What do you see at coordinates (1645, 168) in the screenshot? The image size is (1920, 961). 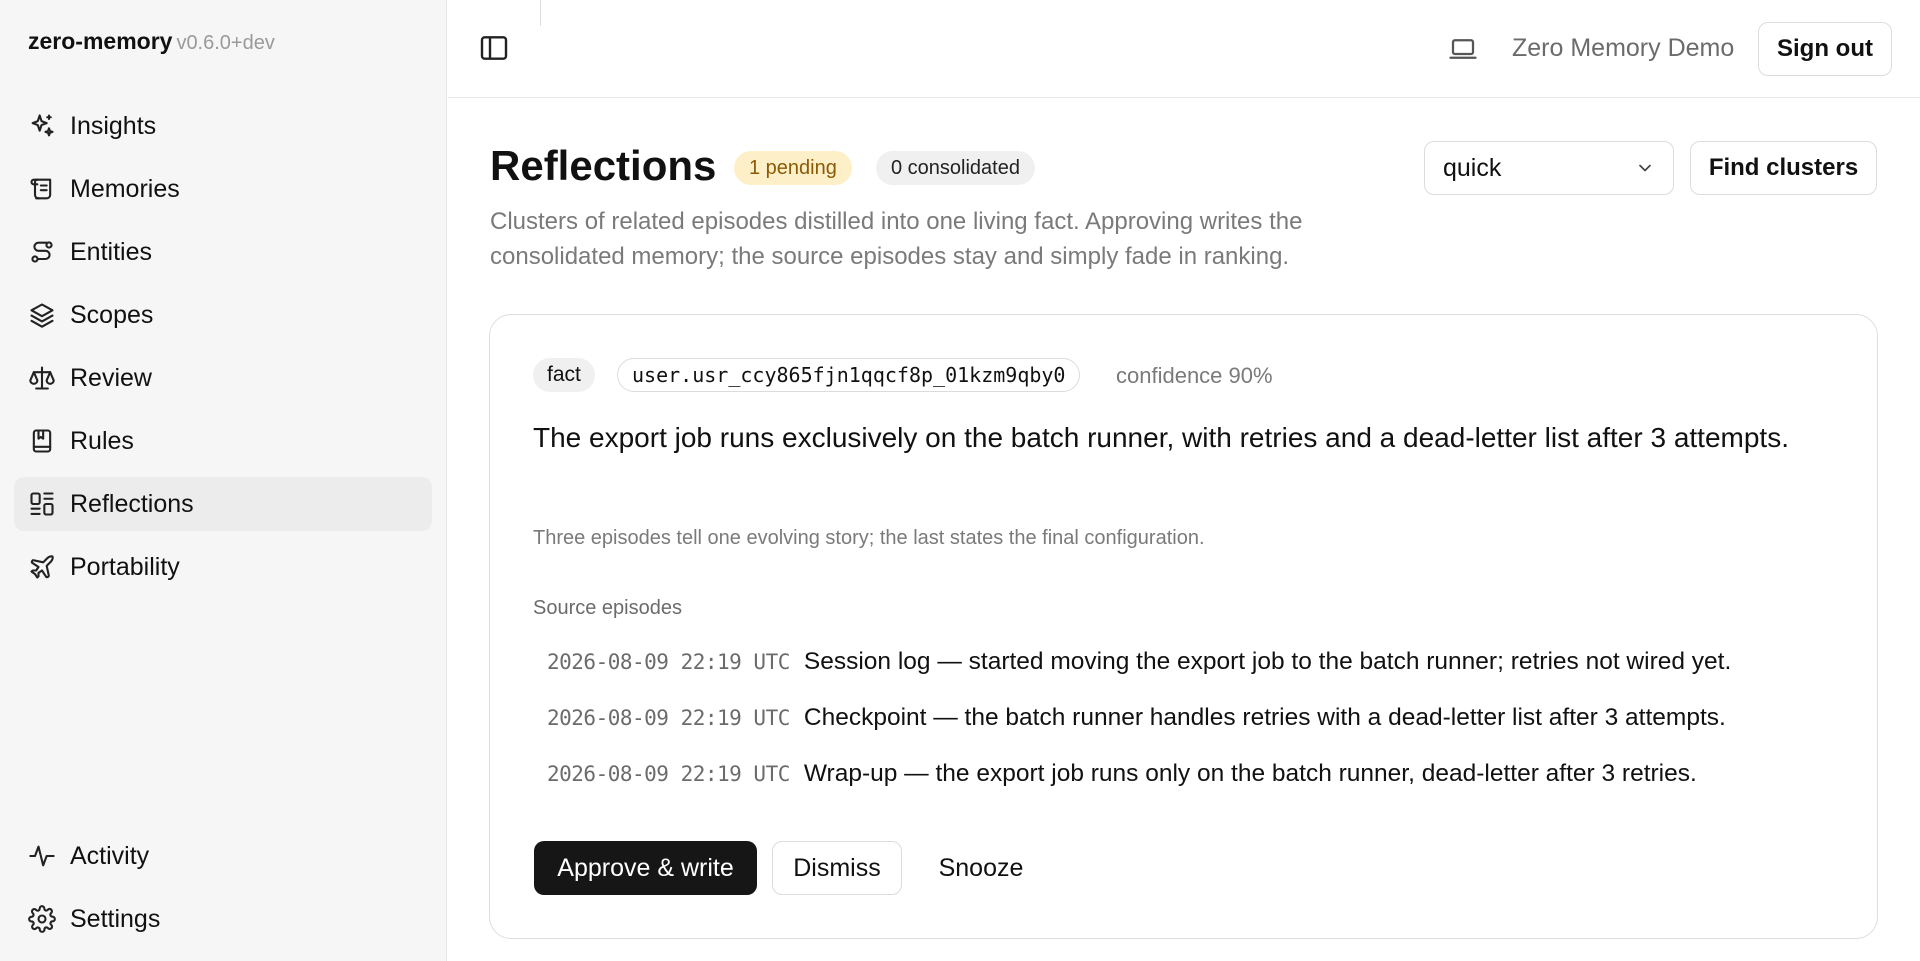 I see `chevron-down-icon` at bounding box center [1645, 168].